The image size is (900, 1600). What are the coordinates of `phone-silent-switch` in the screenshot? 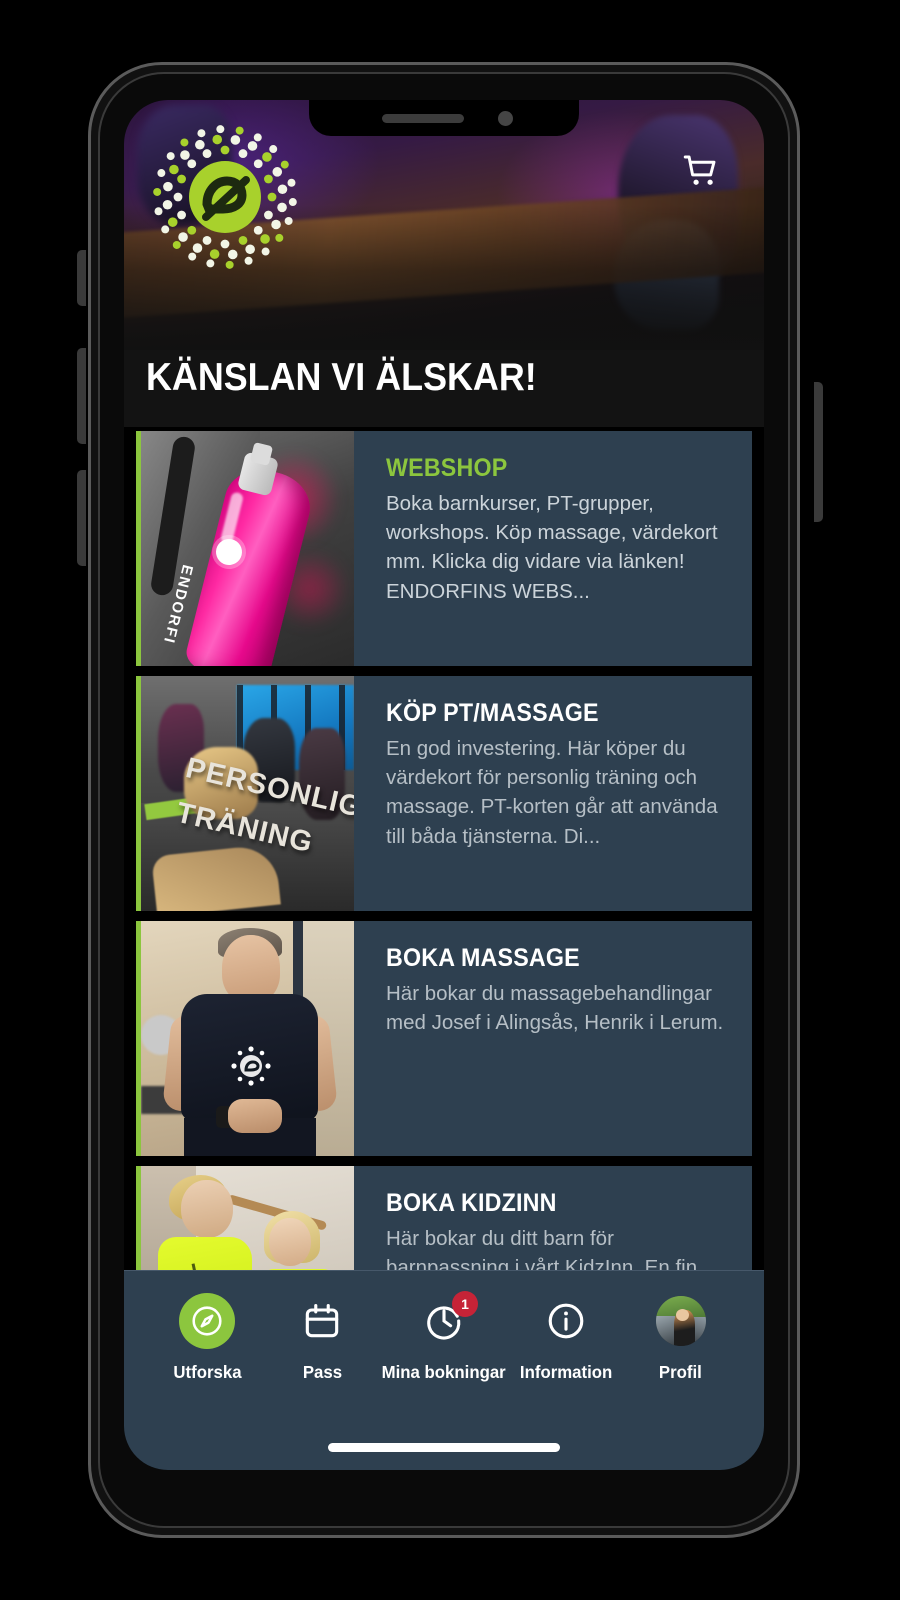 It's located at (81, 278).